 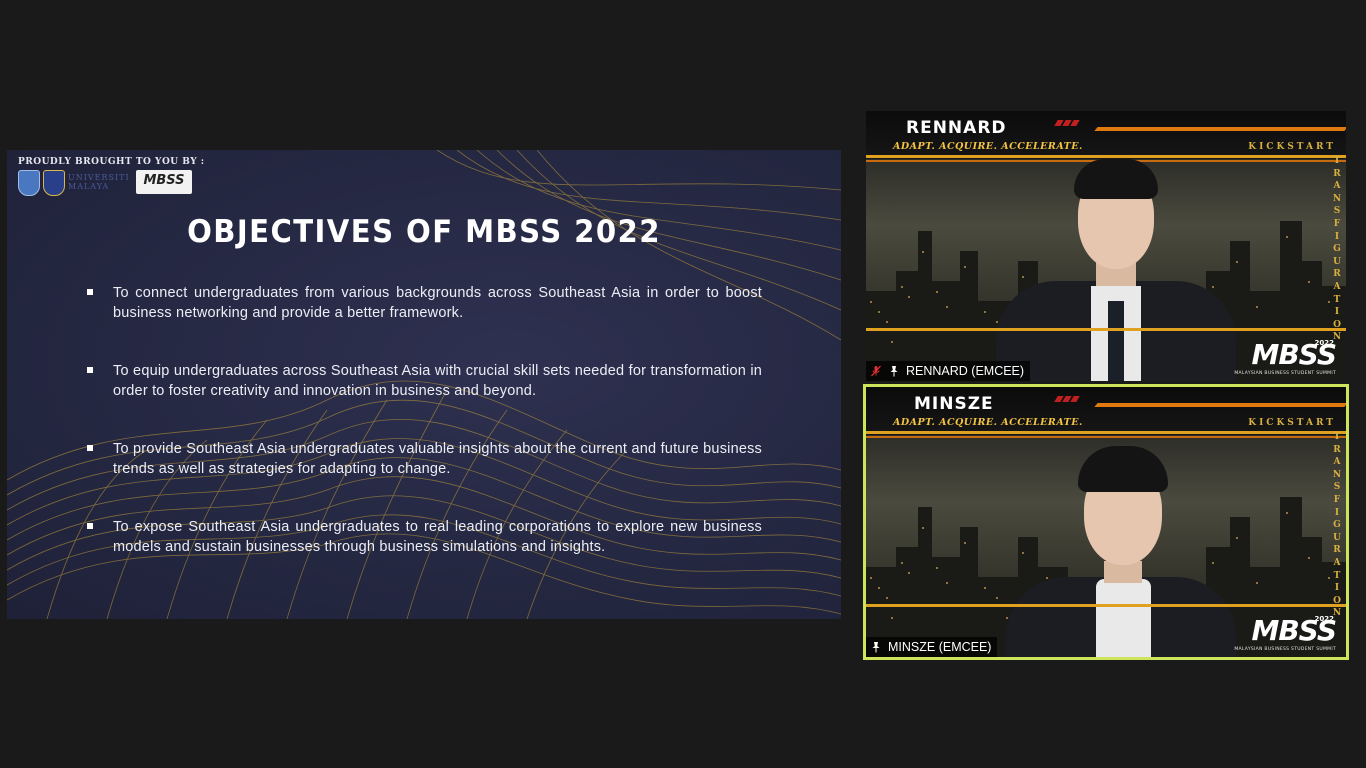 I want to click on banner-tagline: ADAPT. ACQUIRE. ACCELERATE., so click(x=988, y=422).